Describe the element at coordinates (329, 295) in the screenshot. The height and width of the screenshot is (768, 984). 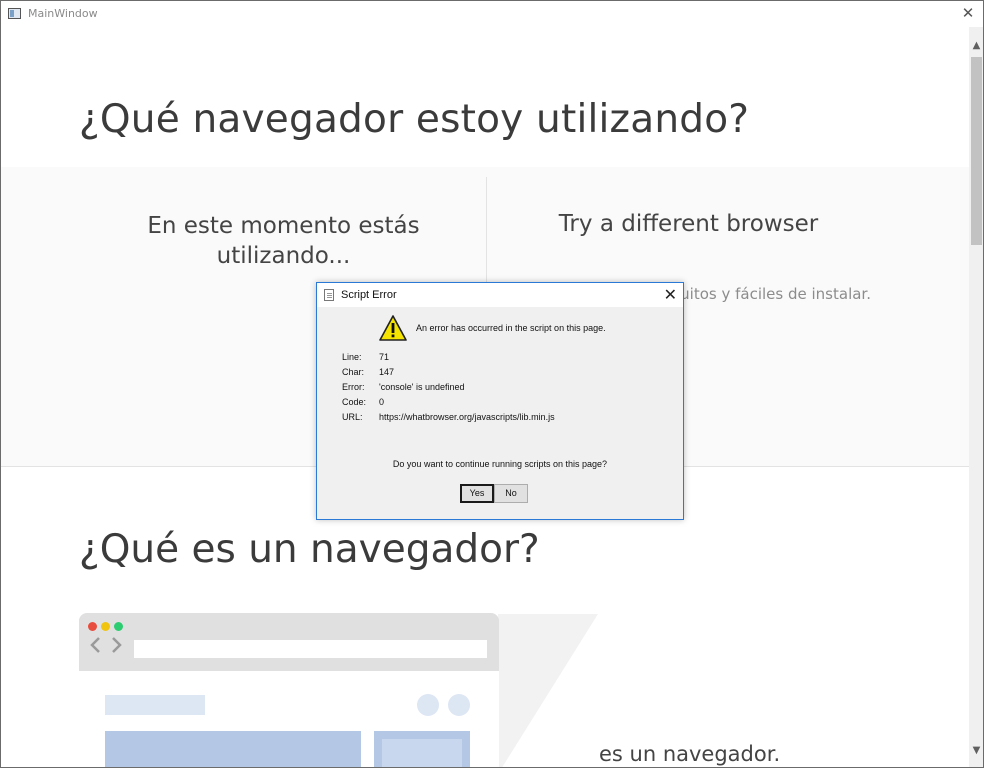
I see `document-icon` at that location.